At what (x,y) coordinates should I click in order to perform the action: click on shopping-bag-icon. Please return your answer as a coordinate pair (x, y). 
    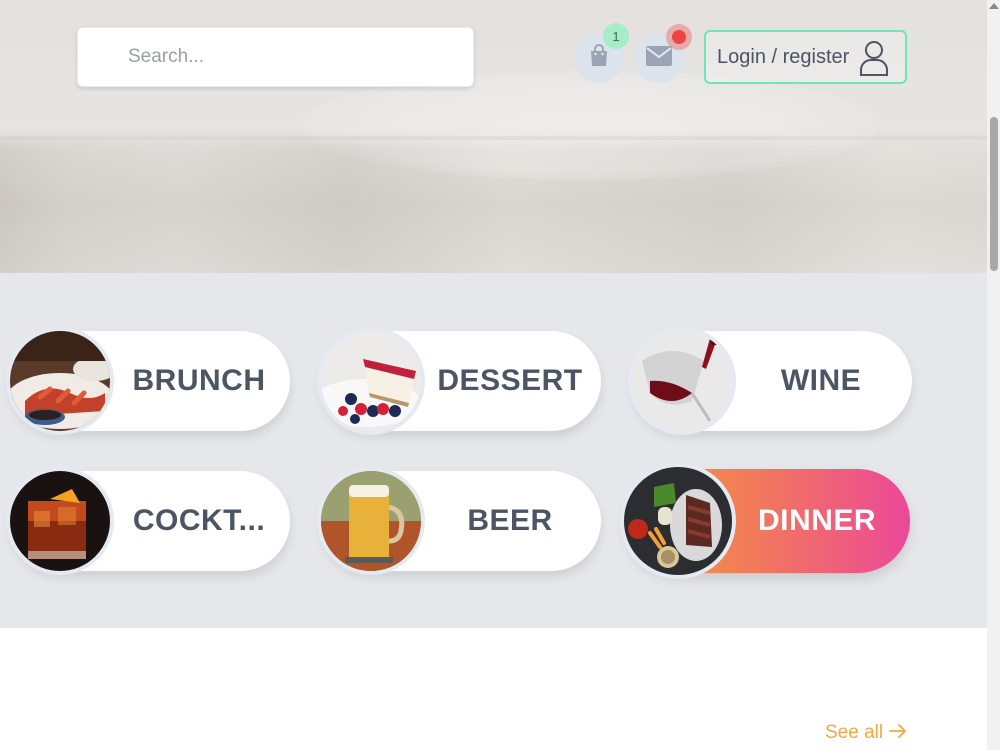
    Looking at the image, I should click on (599, 58).